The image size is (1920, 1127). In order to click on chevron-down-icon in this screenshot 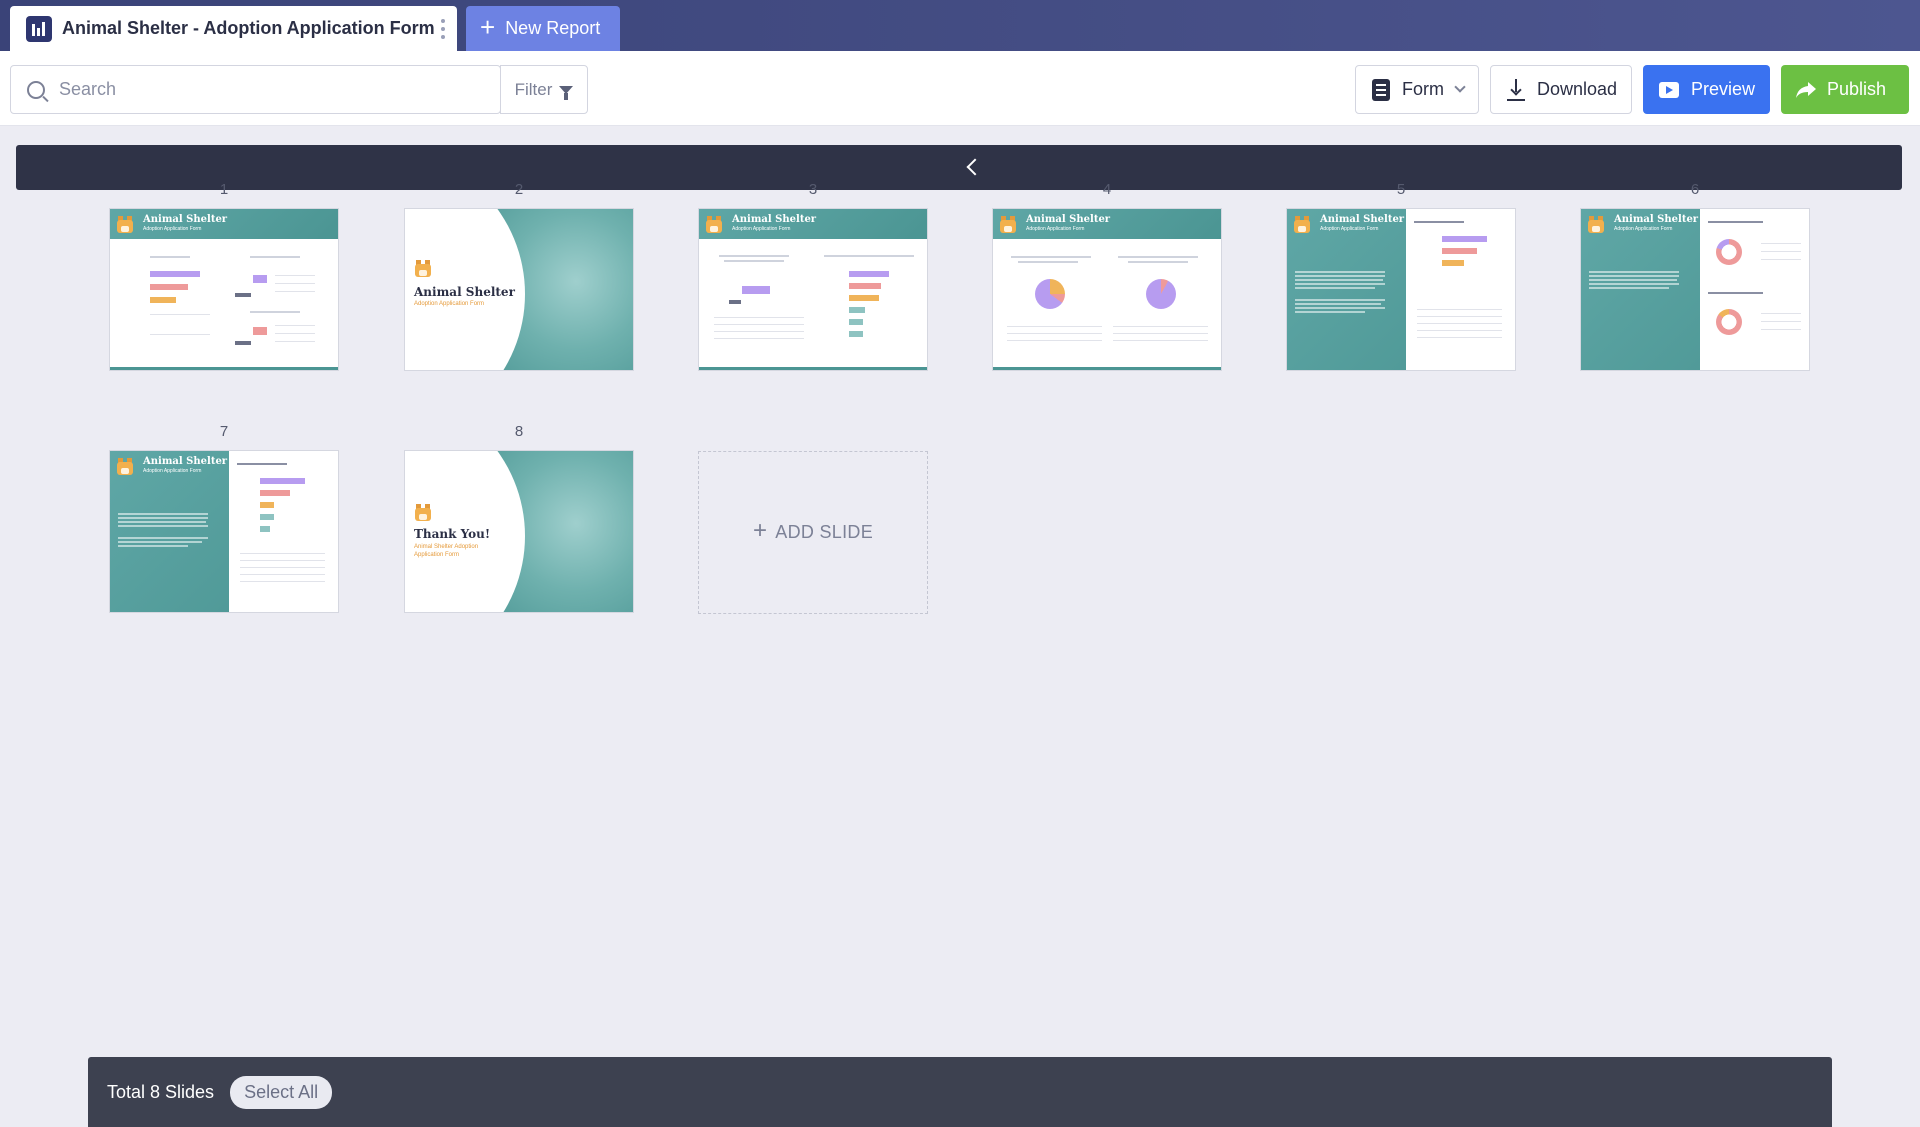, I will do `click(1460, 87)`.